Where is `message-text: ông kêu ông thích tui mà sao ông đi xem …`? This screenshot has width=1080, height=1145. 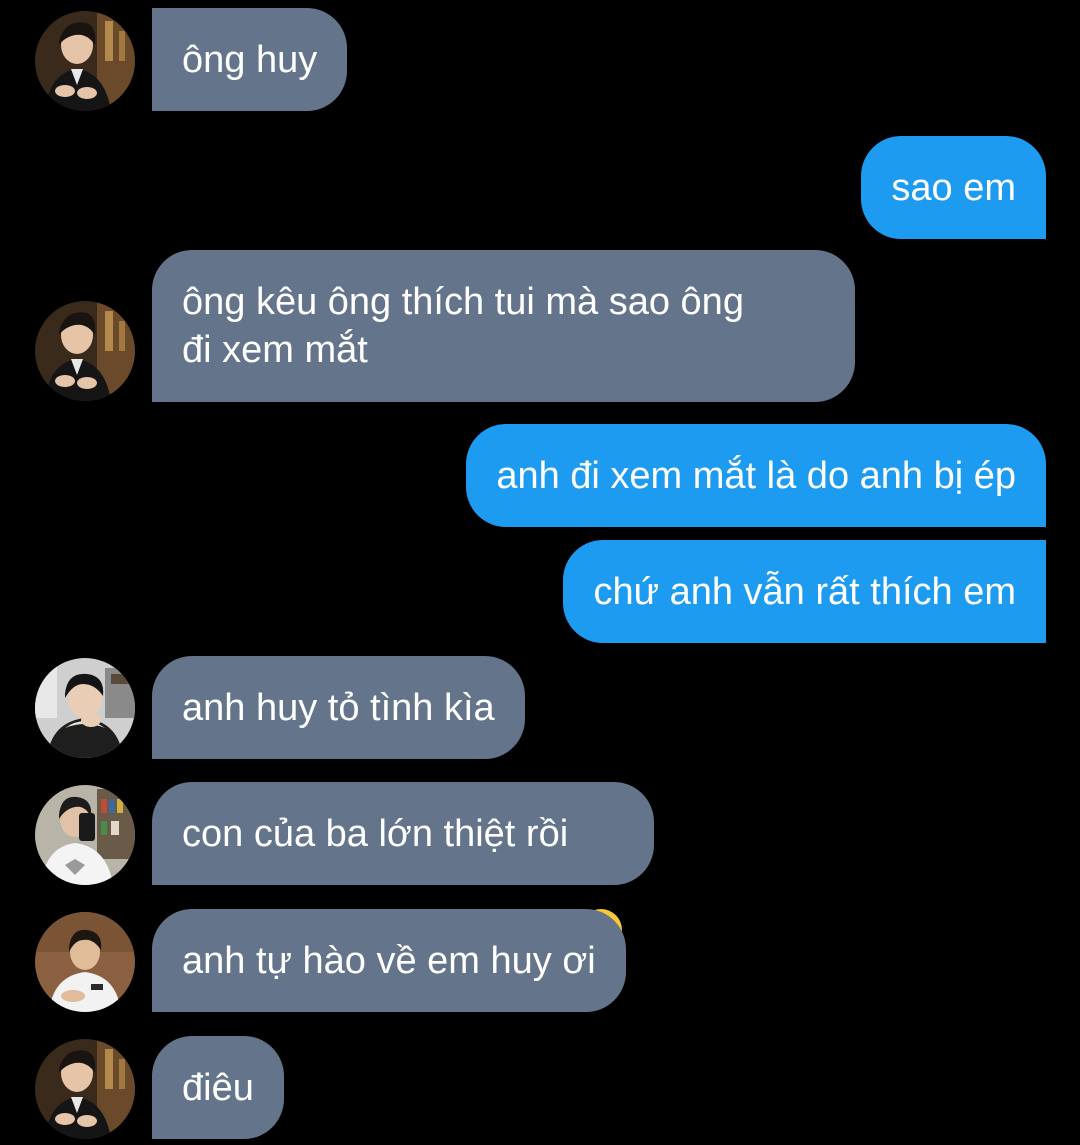
message-text: ông kêu ông thích tui mà sao ông đi xem … is located at coordinates (463, 326).